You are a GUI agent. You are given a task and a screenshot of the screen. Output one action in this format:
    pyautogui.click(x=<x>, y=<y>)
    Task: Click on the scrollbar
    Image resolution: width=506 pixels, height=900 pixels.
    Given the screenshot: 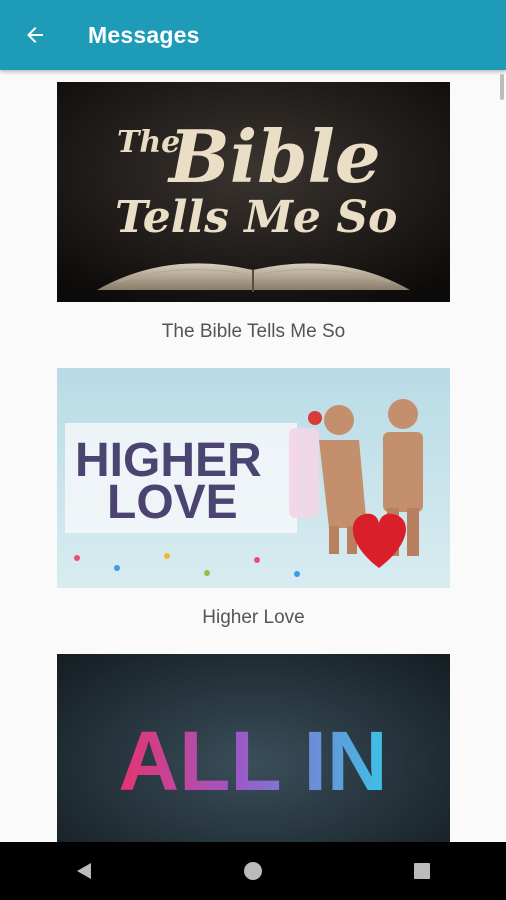 What is the action you would take?
    pyautogui.click(x=502, y=87)
    